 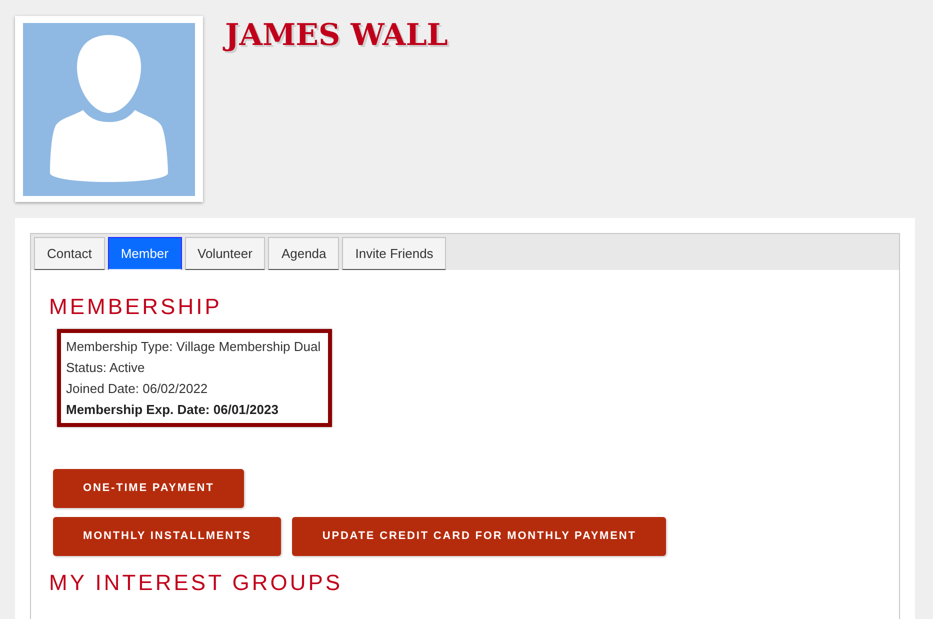 I want to click on tab: Invite Friends, so click(x=394, y=253).